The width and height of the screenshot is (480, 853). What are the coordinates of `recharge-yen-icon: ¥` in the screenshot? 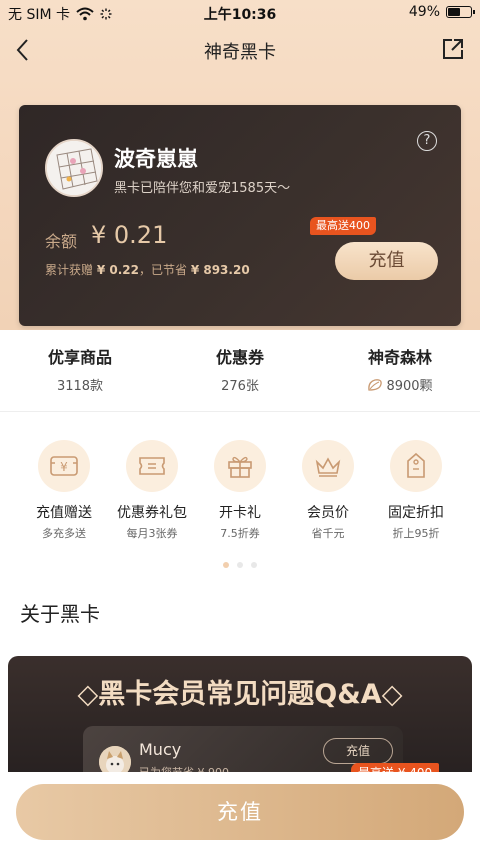 It's located at (64, 466).